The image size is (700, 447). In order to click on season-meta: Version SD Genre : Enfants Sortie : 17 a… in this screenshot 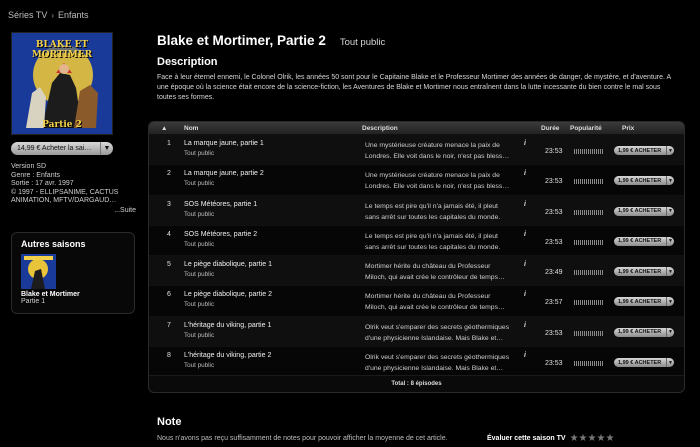, I will do `click(76, 189)`.